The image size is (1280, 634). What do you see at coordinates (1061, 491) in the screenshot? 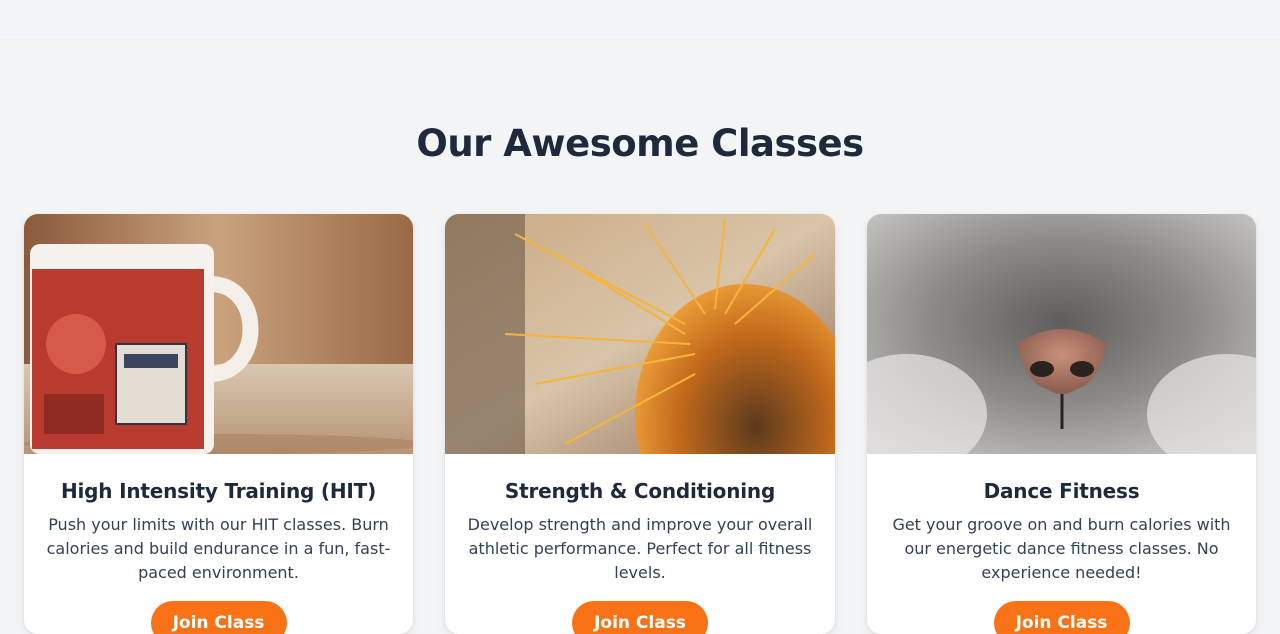
I see `class-title: Dance Fitness` at bounding box center [1061, 491].